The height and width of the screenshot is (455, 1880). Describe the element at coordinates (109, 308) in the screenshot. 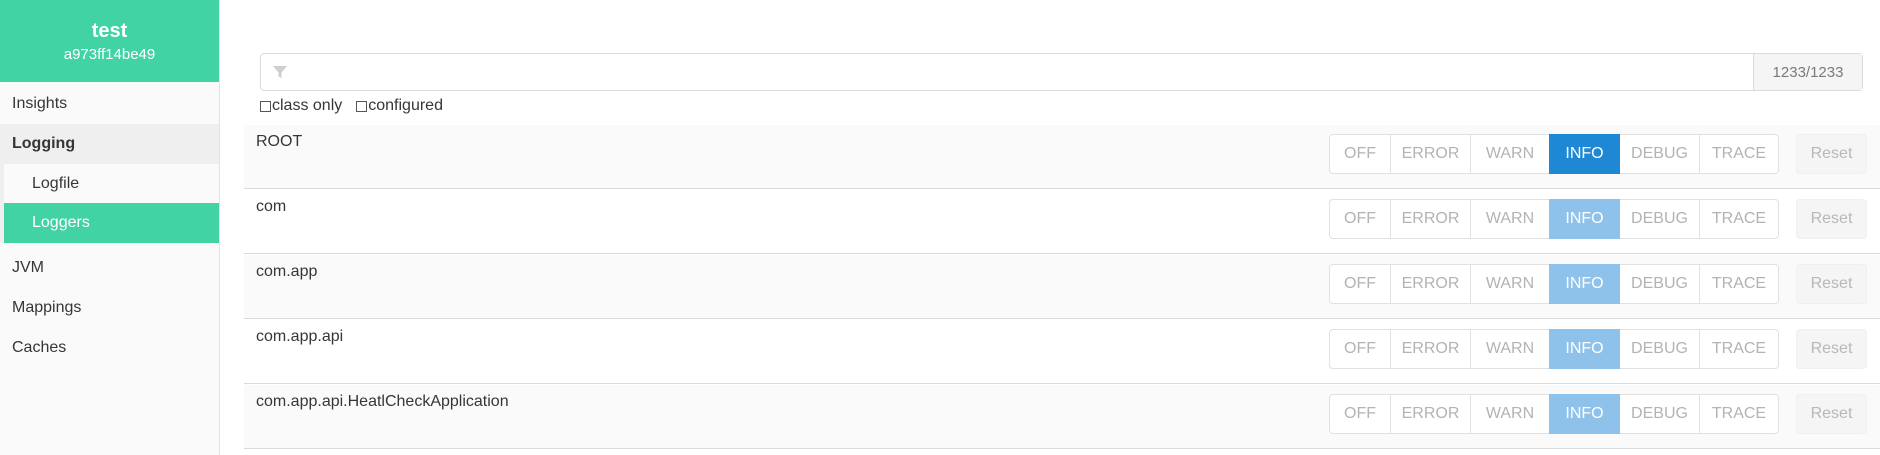

I see `nav-mappings: Mappings` at that location.